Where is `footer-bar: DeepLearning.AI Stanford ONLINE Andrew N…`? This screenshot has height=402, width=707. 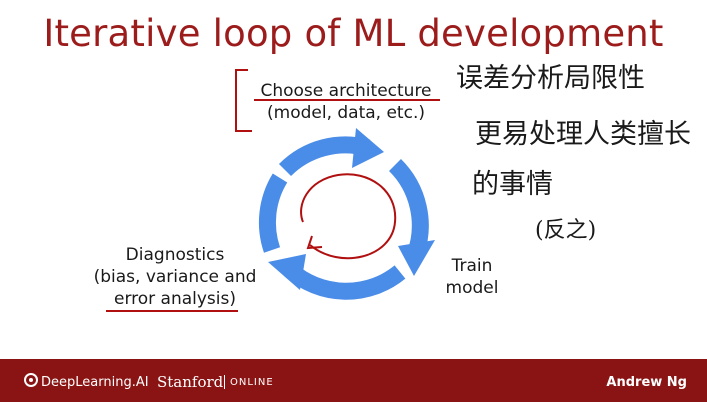
footer-bar: DeepLearning.AI Stanford ONLINE Andrew N… is located at coordinates (353, 380).